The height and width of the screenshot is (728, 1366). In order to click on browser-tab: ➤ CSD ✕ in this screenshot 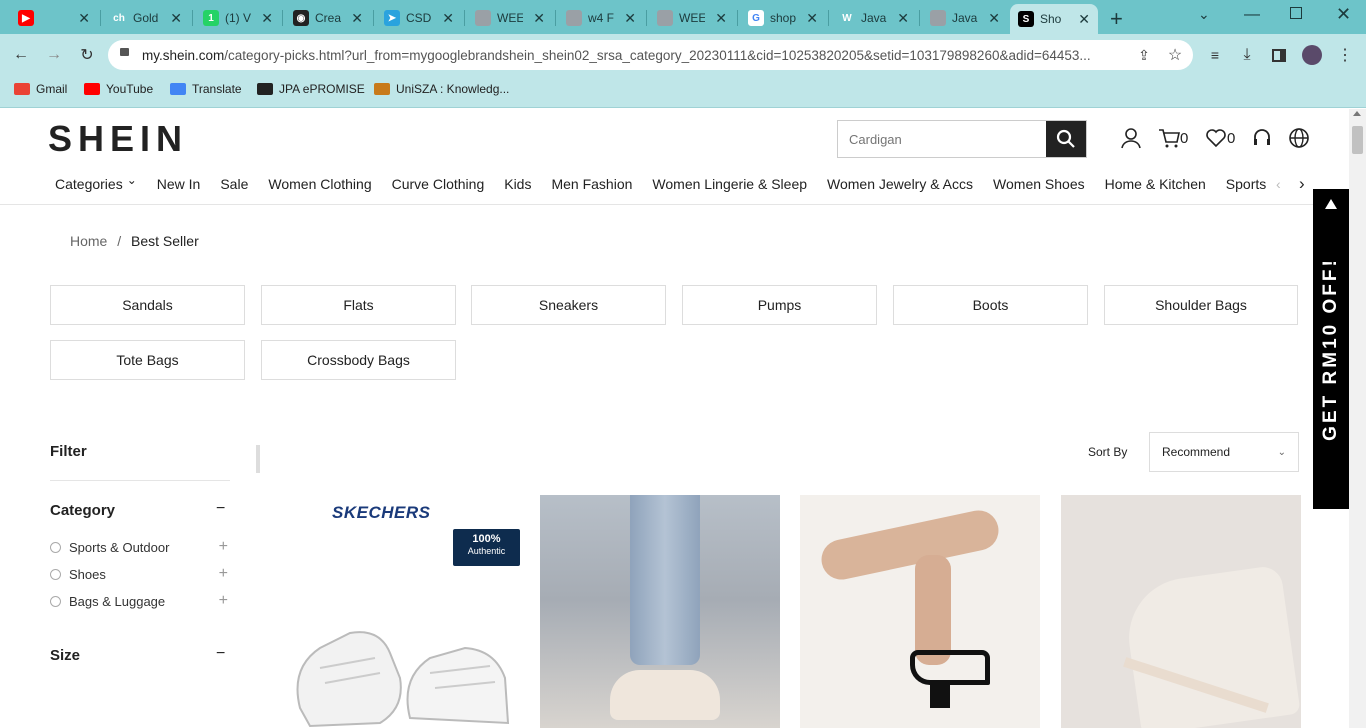, I will do `click(419, 18)`.